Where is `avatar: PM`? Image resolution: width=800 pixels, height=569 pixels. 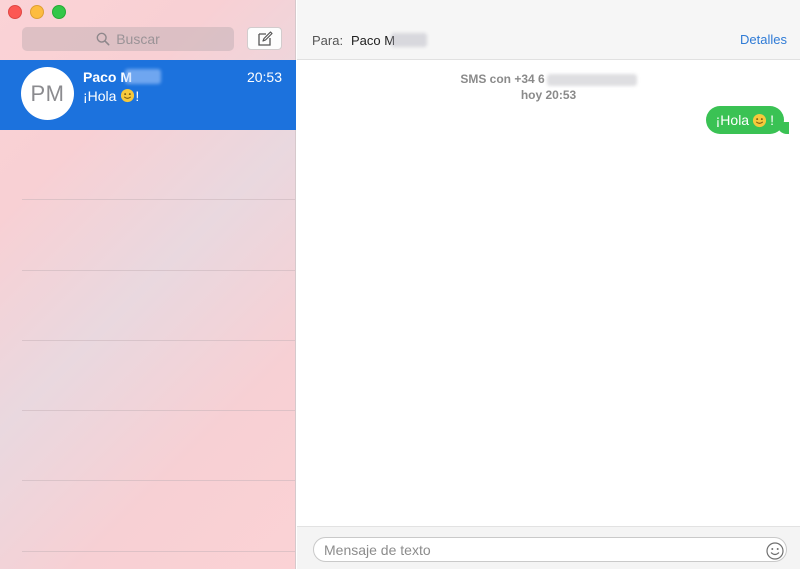
avatar: PM is located at coordinates (47, 93).